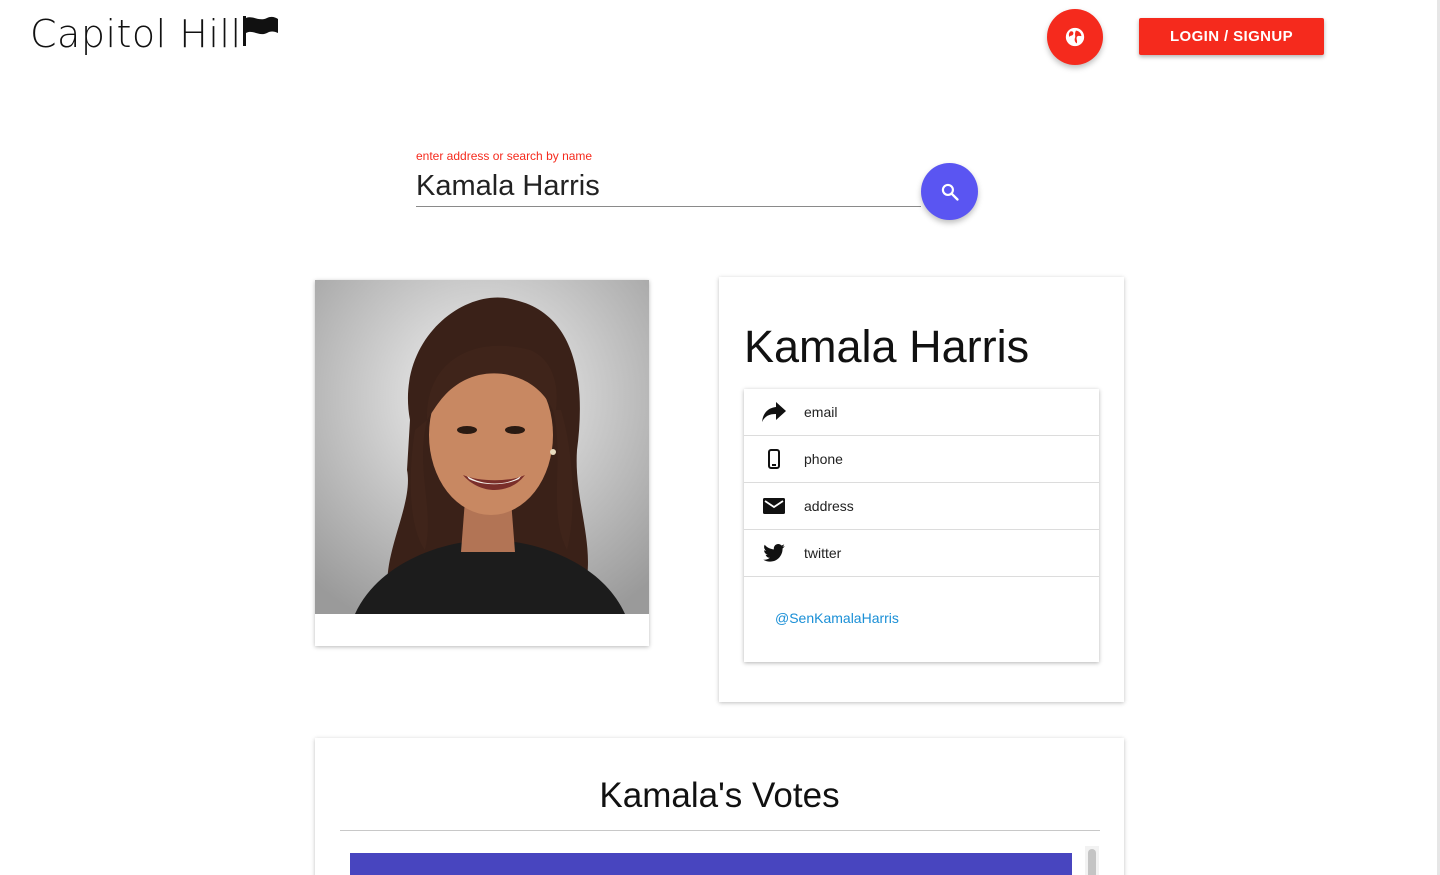 Image resolution: width=1440 pixels, height=875 pixels. I want to click on contact-row-twitter: twitter, so click(921, 553).